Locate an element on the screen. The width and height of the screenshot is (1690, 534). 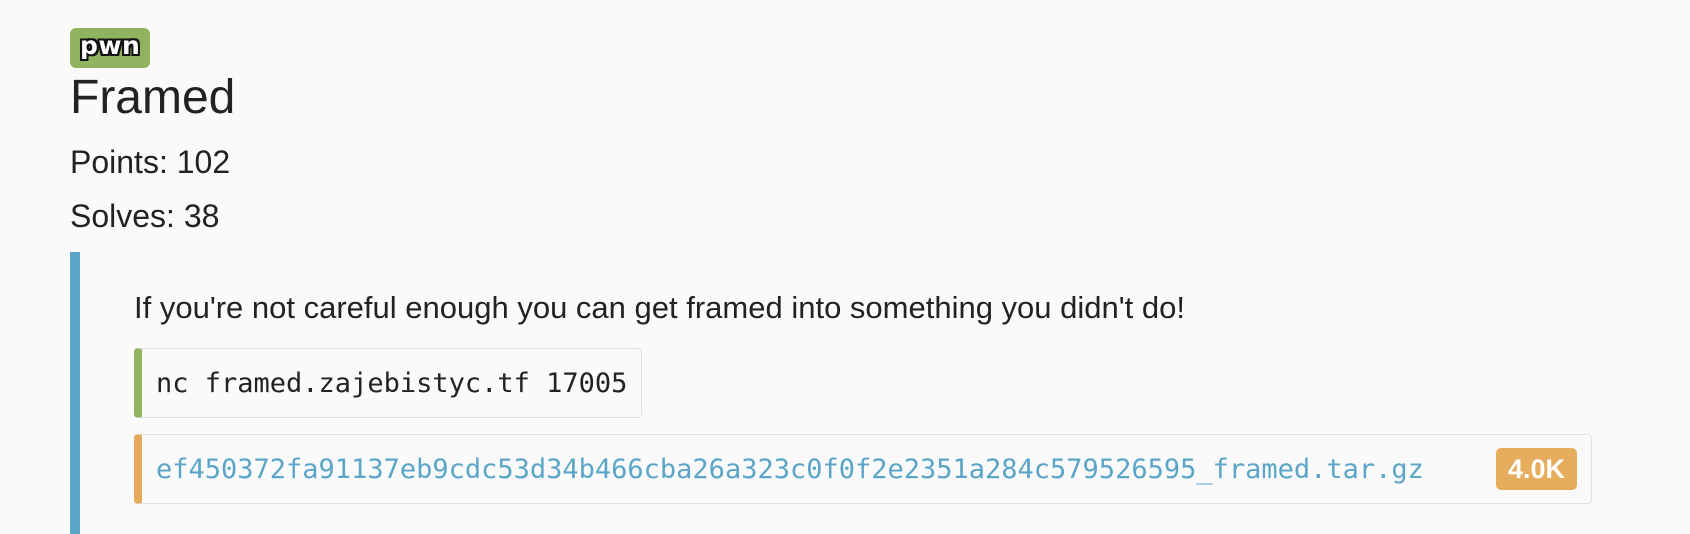
challenge-title: Framed is located at coordinates (153, 97).